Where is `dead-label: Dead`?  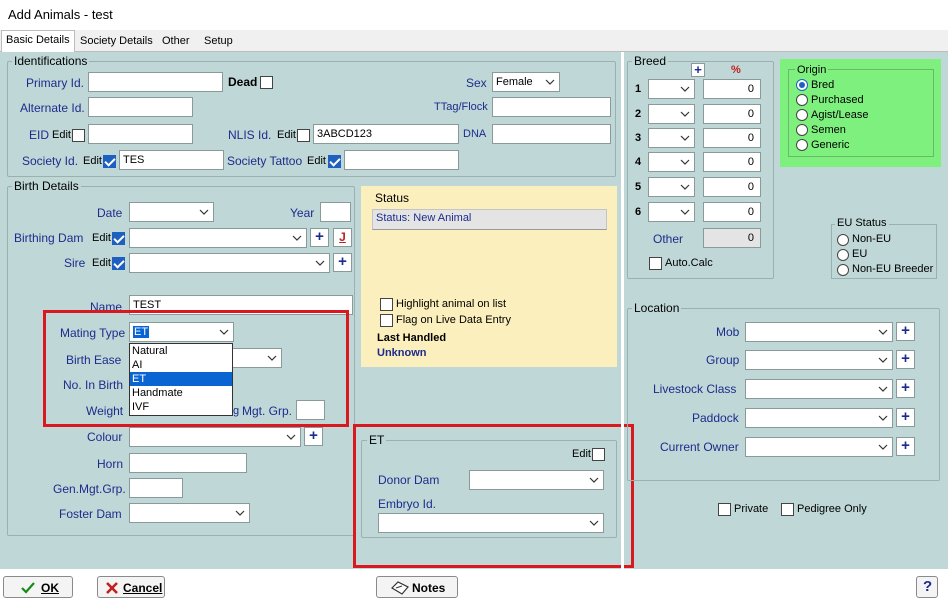
dead-label: Dead is located at coordinates (243, 82).